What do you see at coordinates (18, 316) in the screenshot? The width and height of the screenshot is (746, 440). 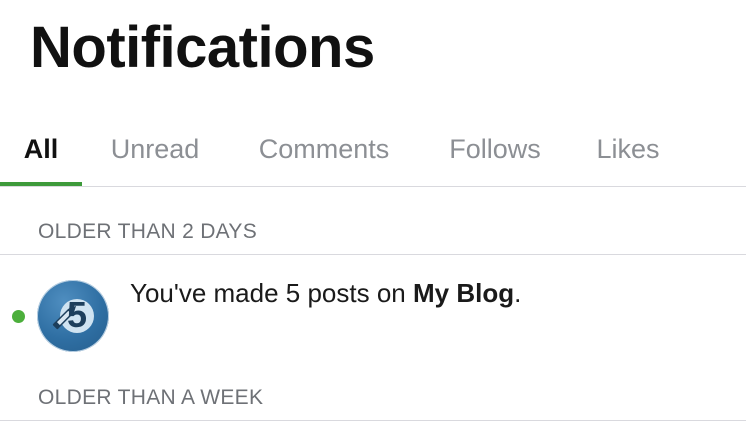 I see `unread-indicator-dot` at bounding box center [18, 316].